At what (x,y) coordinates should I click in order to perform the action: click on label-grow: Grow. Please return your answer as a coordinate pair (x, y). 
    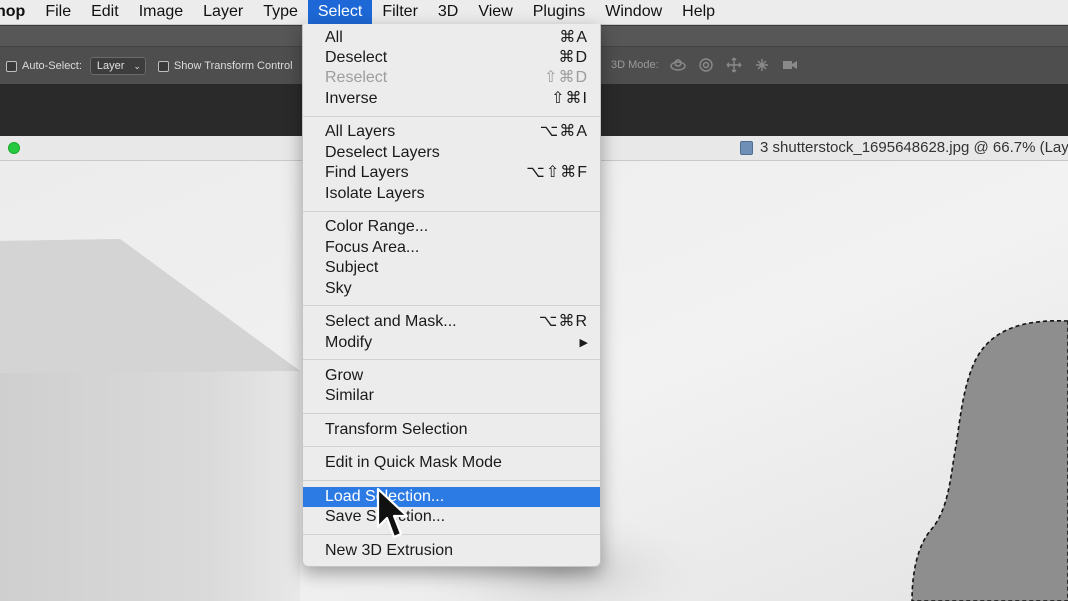
    Looking at the image, I should click on (344, 375).